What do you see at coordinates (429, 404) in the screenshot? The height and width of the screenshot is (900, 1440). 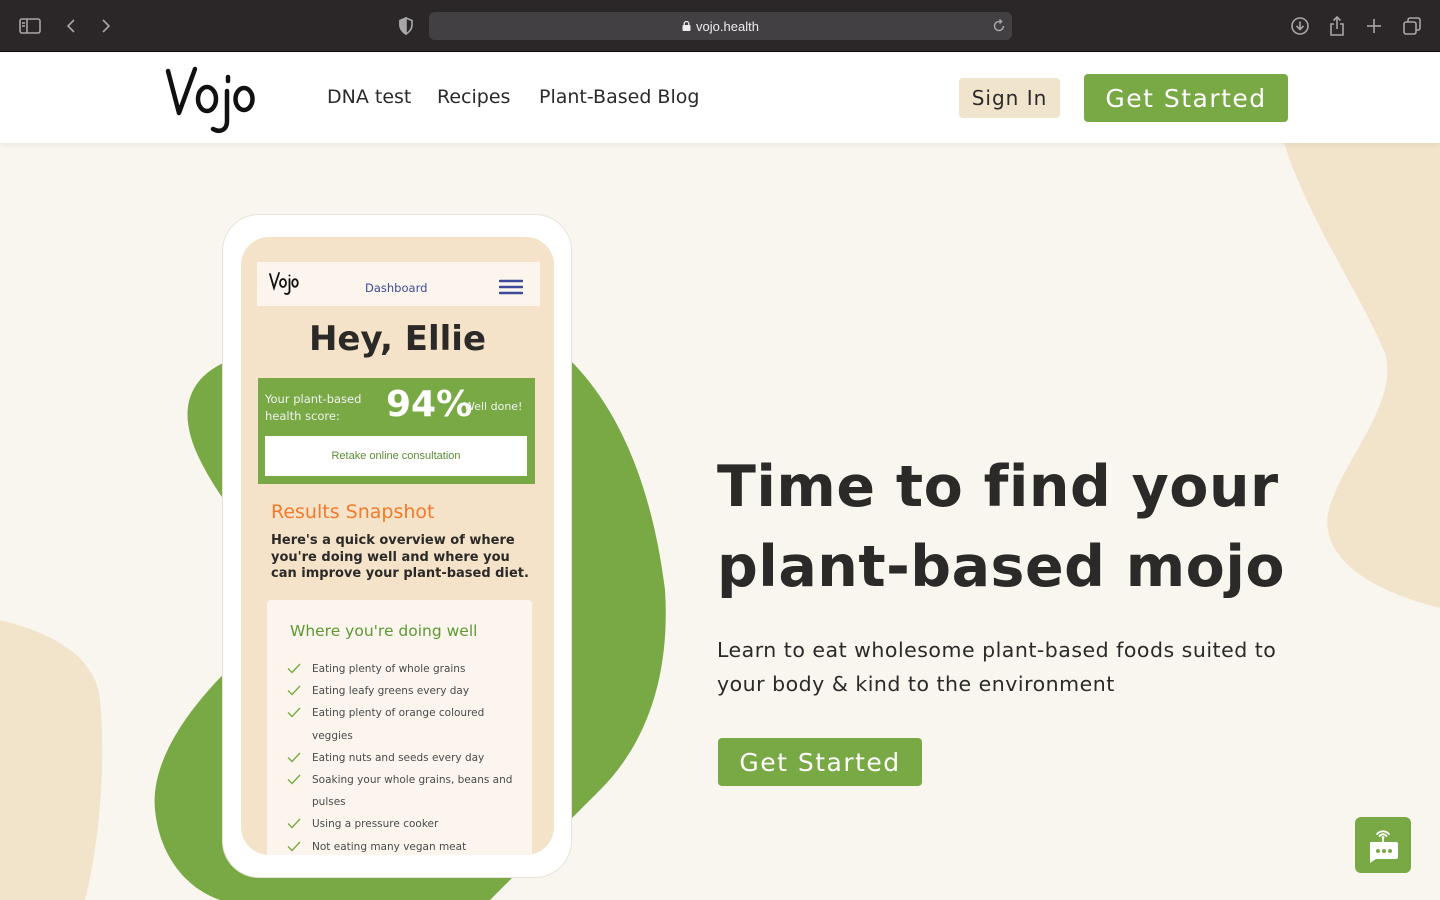 I see `score-value: 94%` at bounding box center [429, 404].